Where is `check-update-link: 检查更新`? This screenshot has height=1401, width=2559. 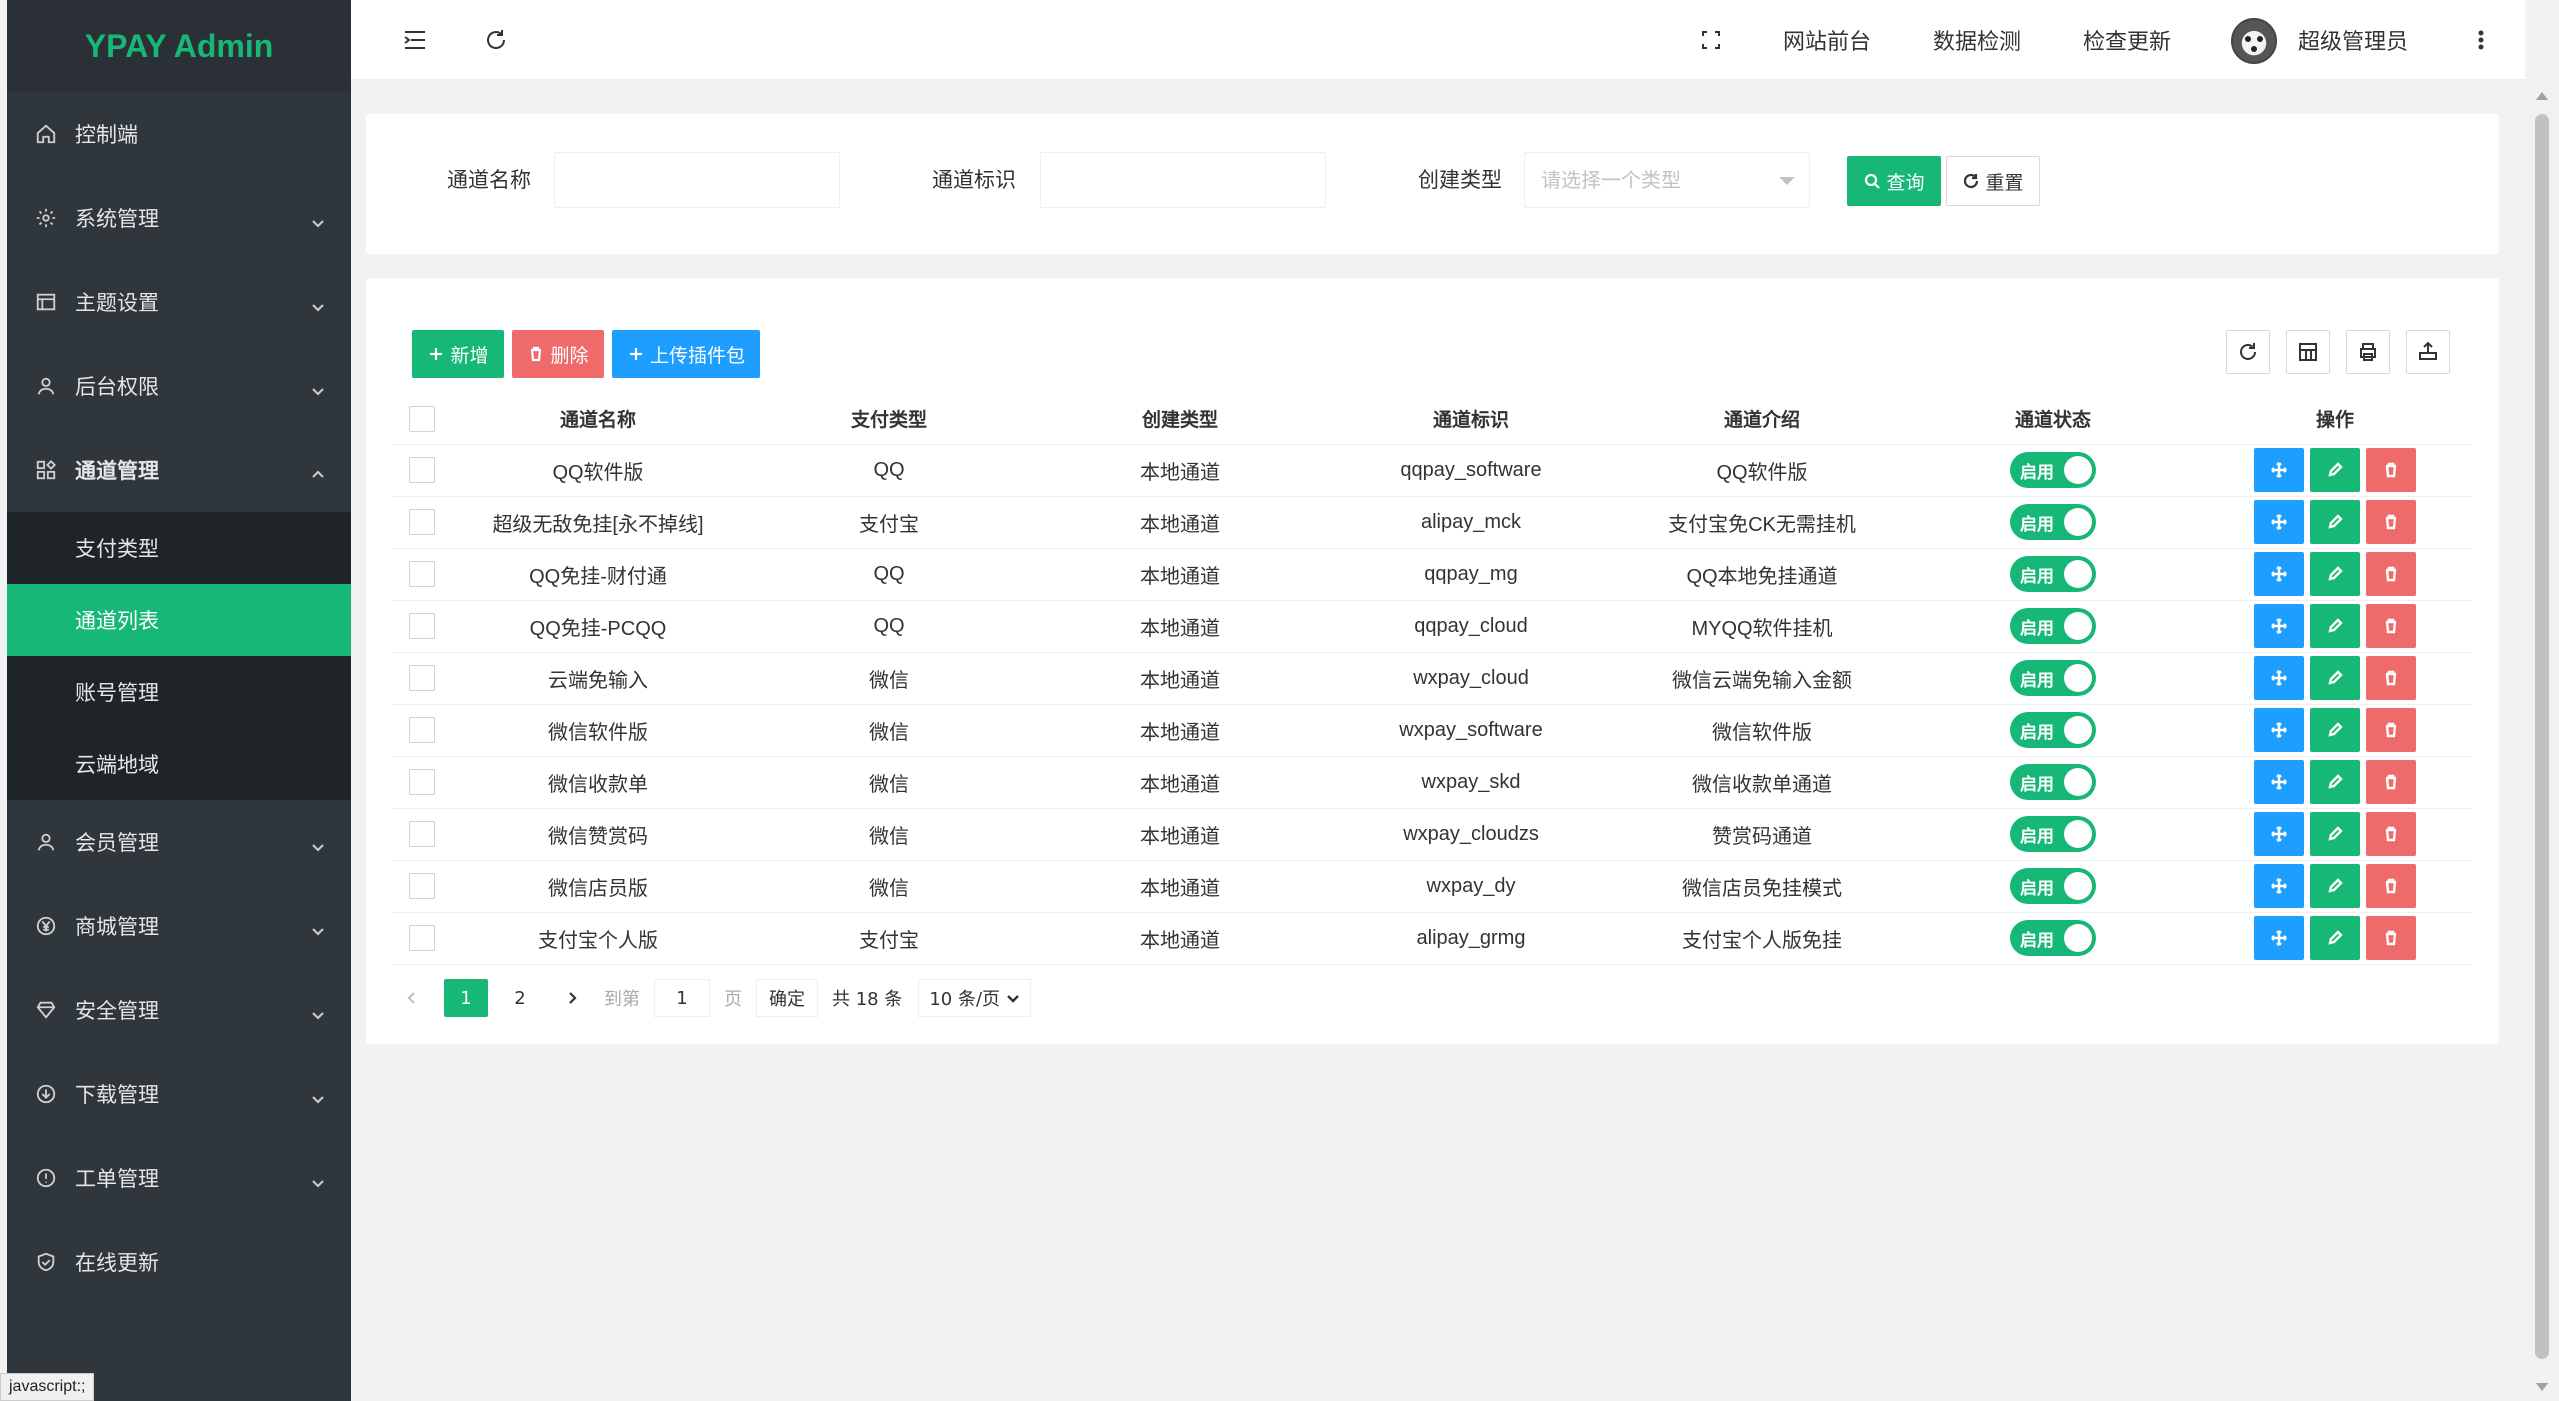
check-update-link: 检查更新 is located at coordinates (2127, 40).